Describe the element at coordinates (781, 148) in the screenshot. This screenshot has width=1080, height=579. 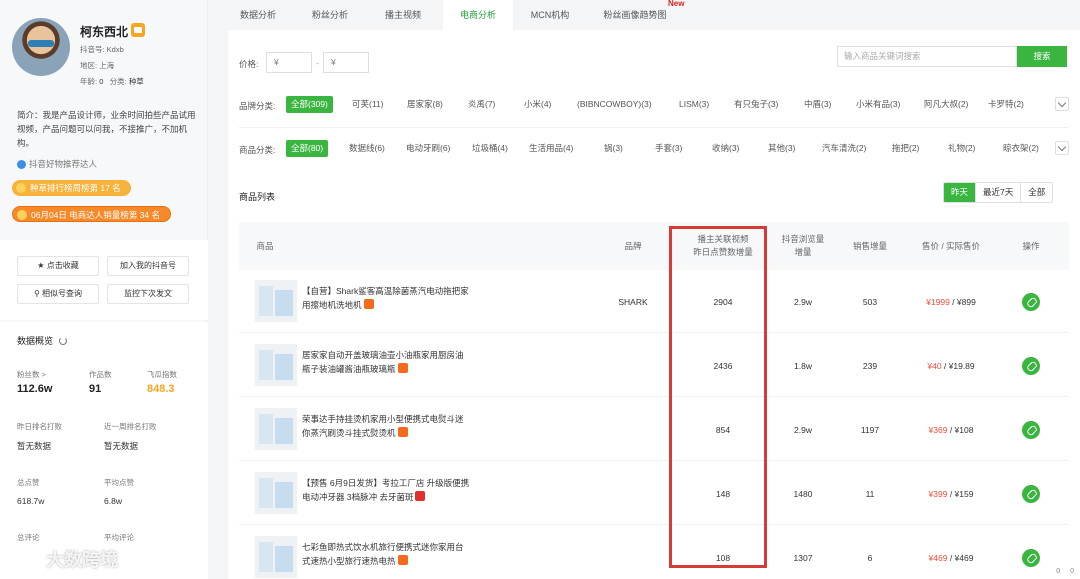
I see `category-chip: 其他(3)` at that location.